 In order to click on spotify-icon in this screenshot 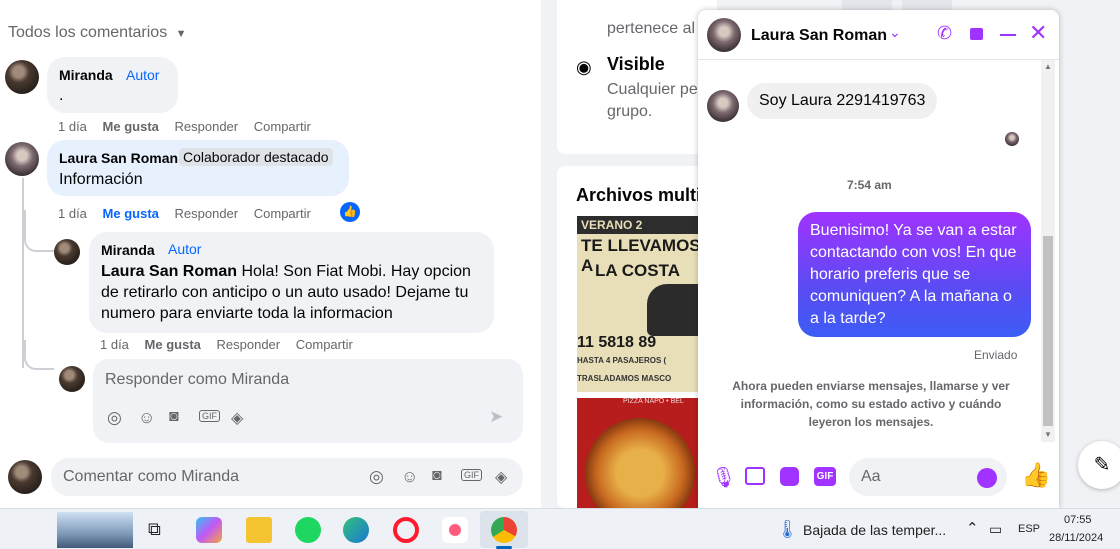, I will do `click(308, 530)`.